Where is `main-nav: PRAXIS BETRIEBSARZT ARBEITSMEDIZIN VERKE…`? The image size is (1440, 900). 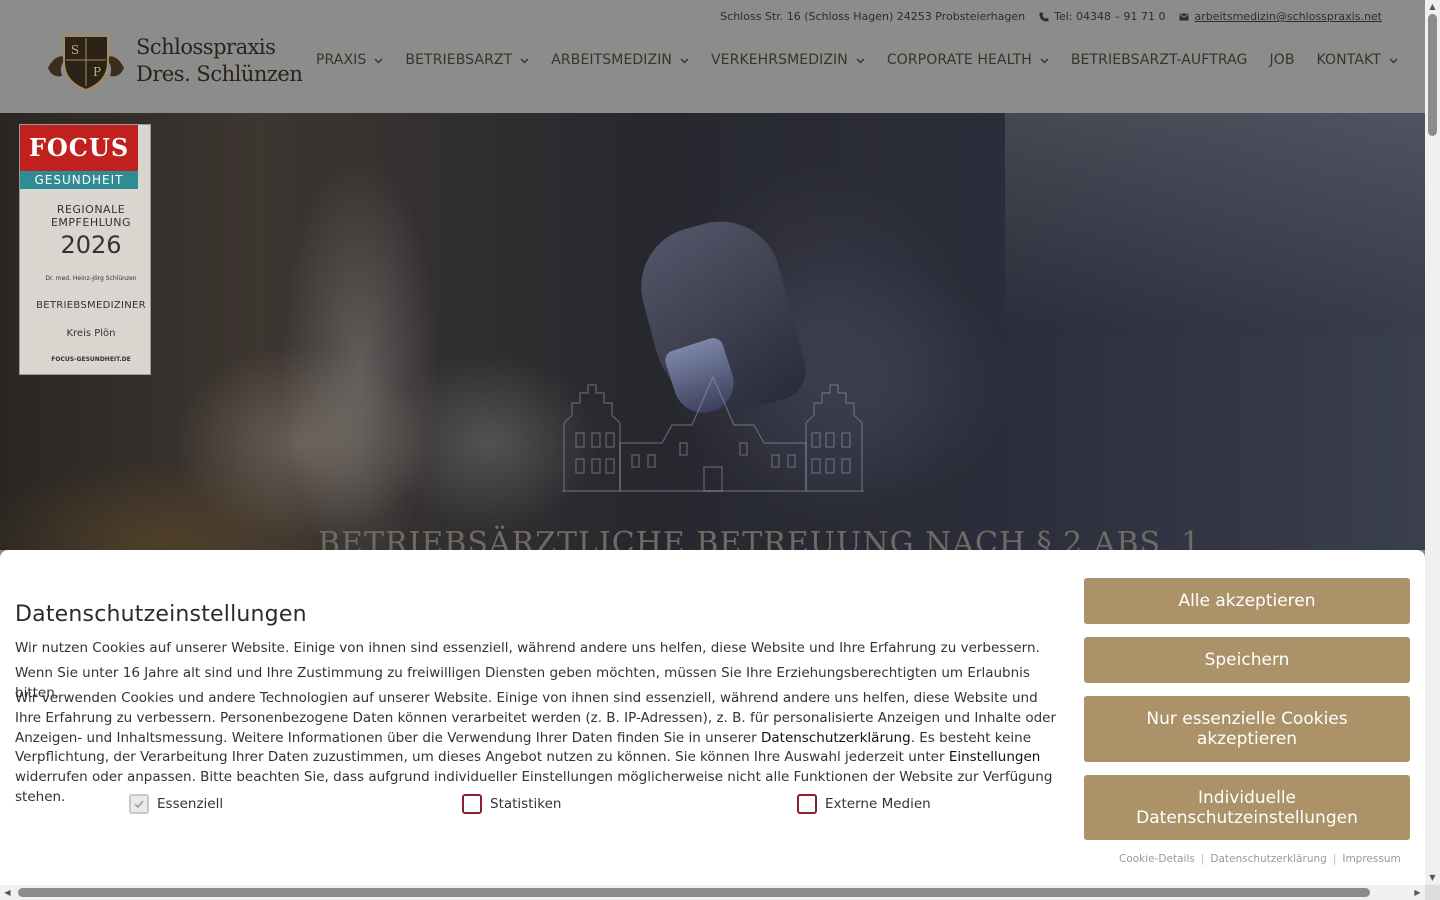 main-nav: PRAXIS BETRIEBSARZT ARBEITSMEDIZIN VERKE… is located at coordinates (857, 60).